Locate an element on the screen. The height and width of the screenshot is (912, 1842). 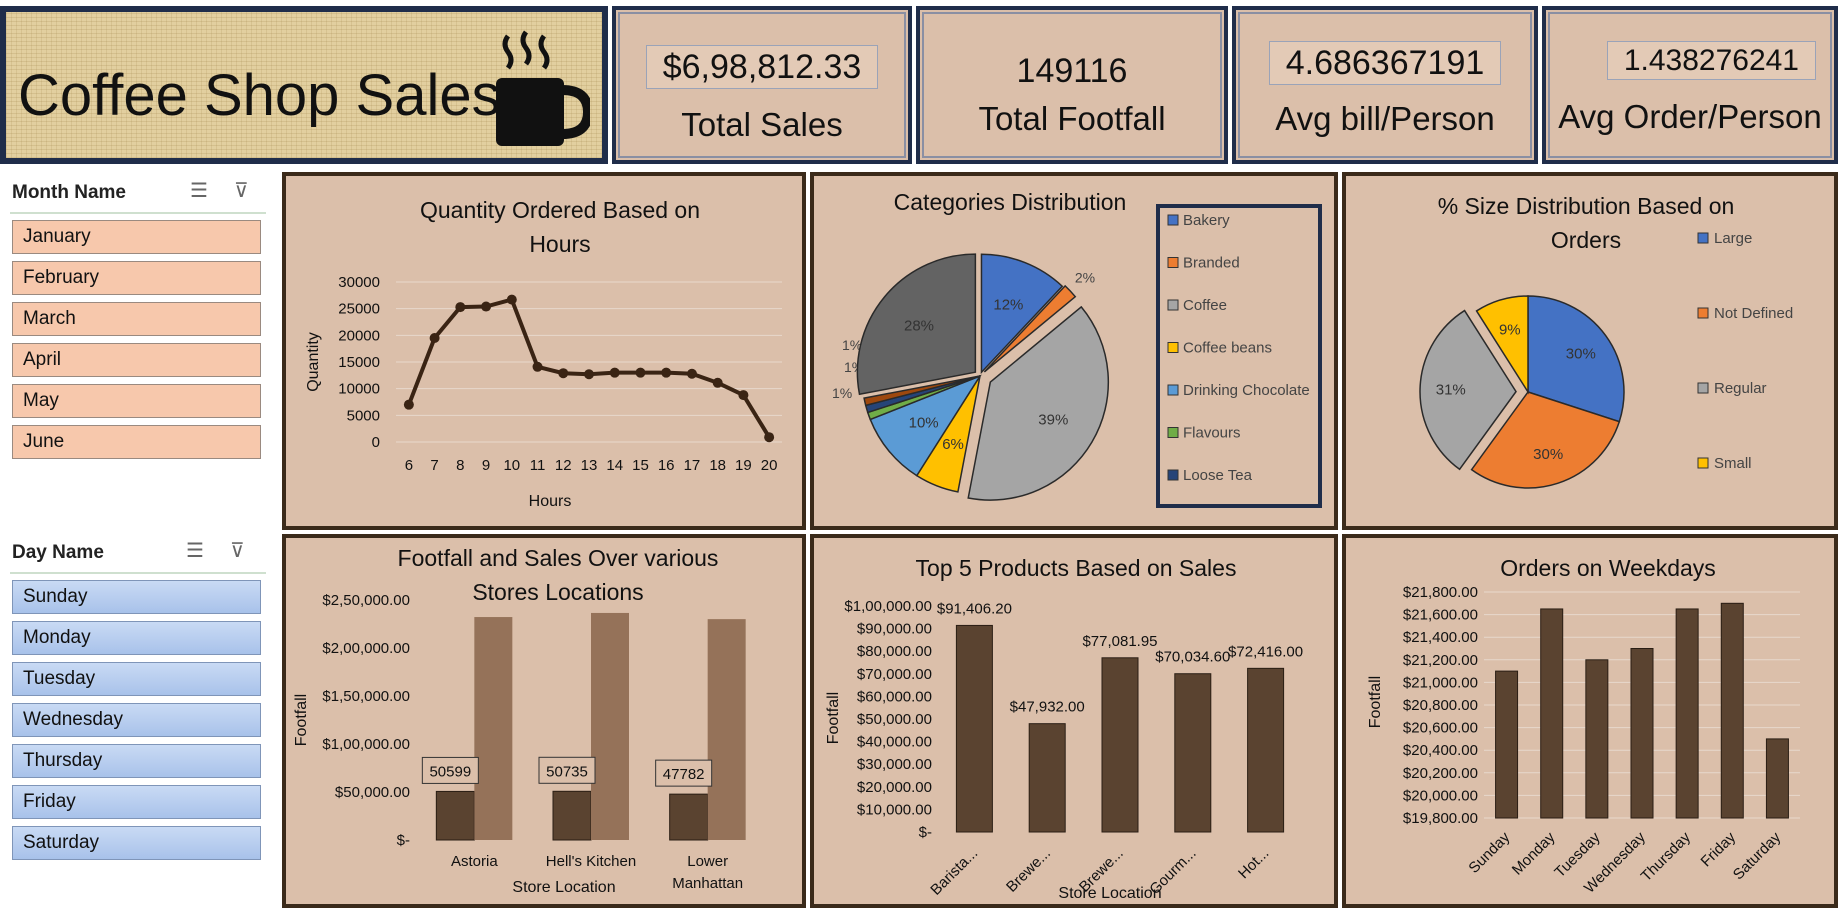
data-label: 47782 is located at coordinates (684, 774).